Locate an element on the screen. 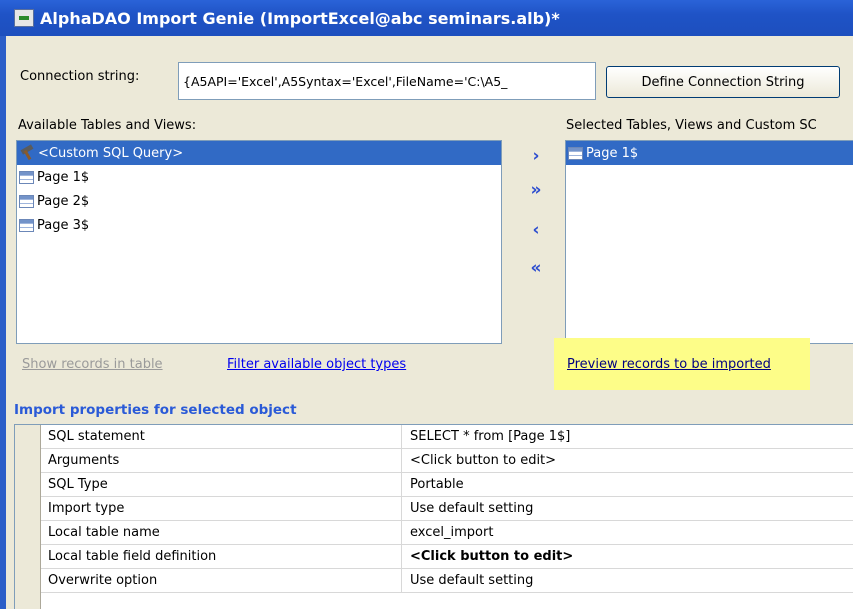 The height and width of the screenshot is (609, 853). add-all-button: » is located at coordinates (536, 190).